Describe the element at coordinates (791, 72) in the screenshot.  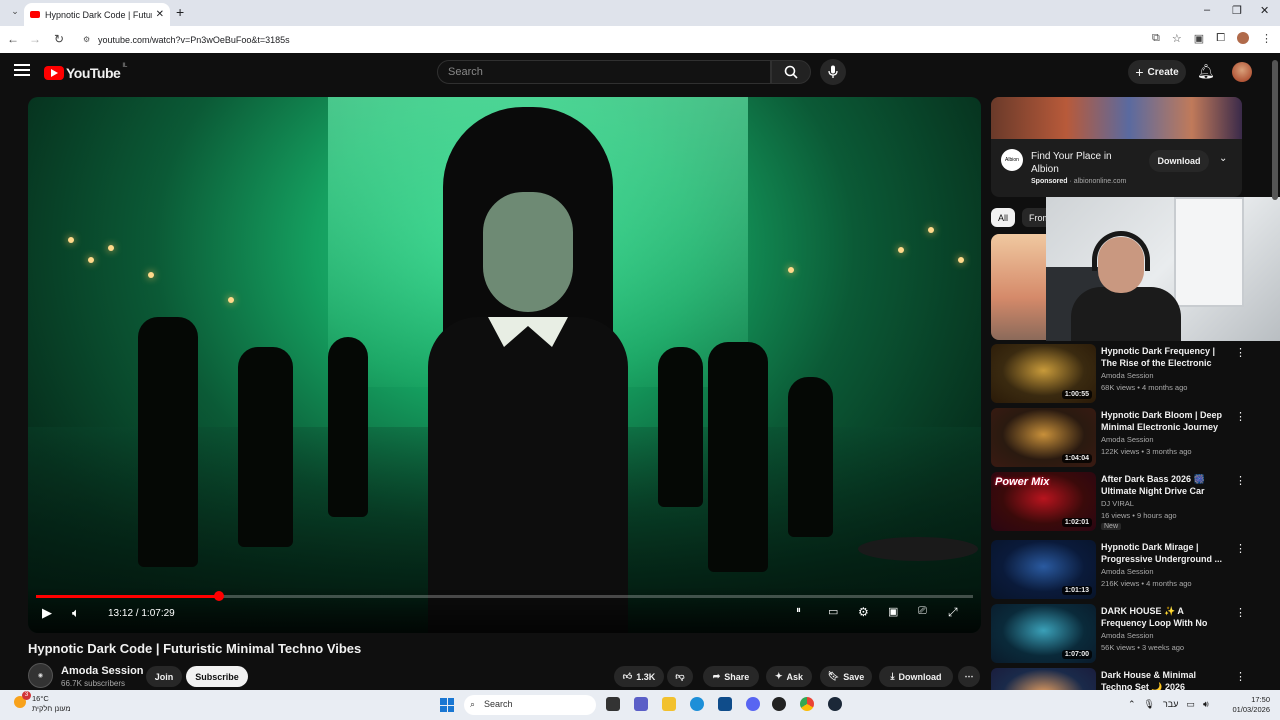
I see `search-button` at that location.